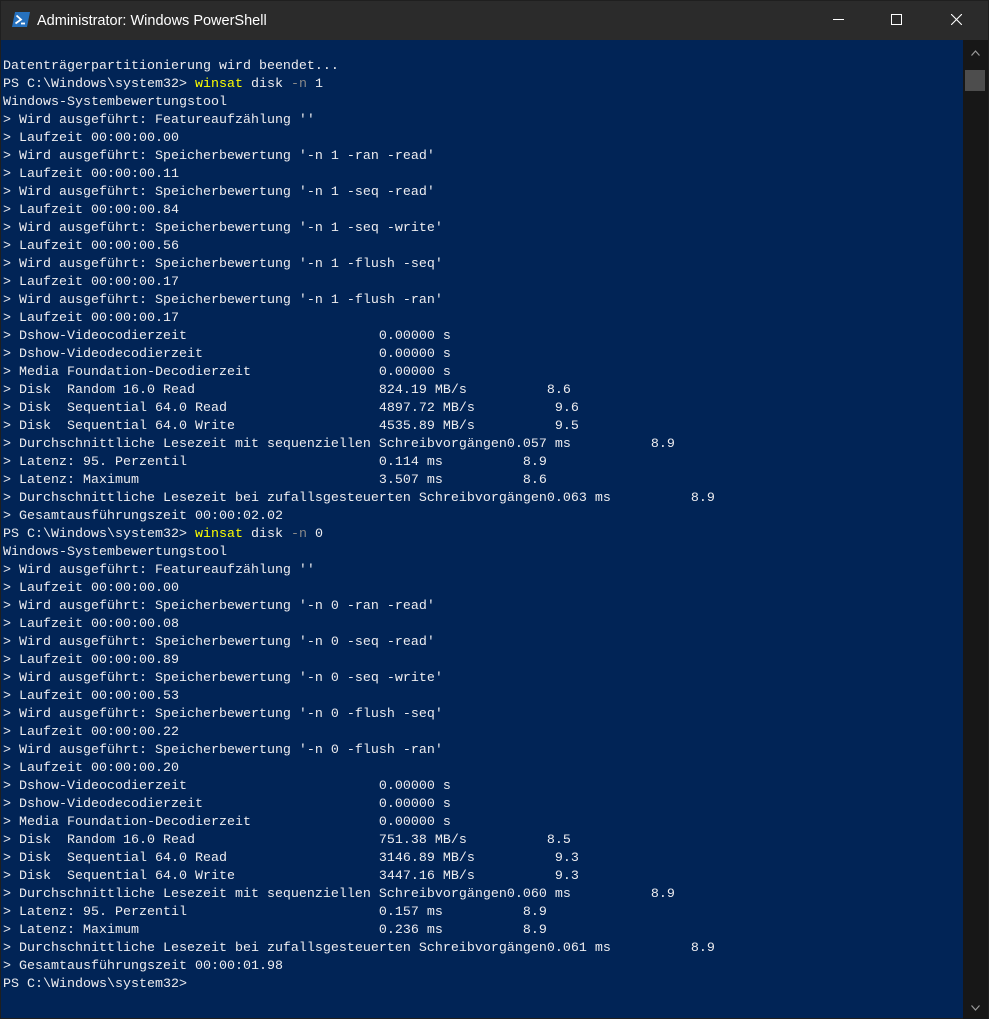 The image size is (989, 1019). Describe the element at coordinates (287, 840) in the screenshot. I see `output-text: > Disk Random 16.0 Read 751.38 MB/s 8.5` at that location.